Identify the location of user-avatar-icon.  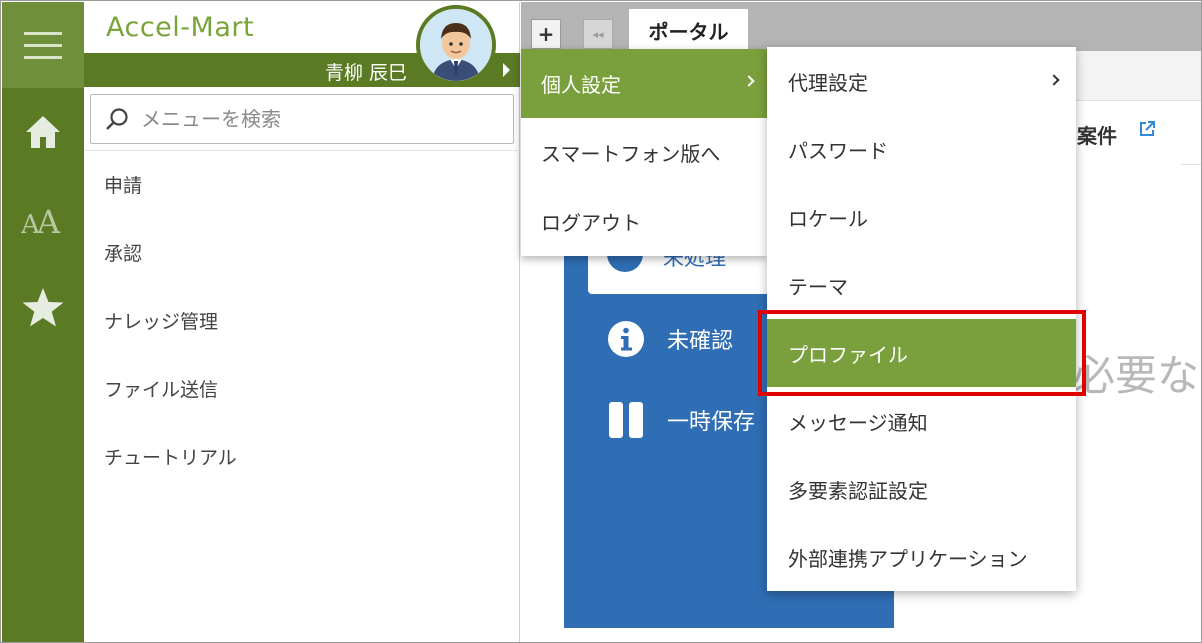
(456, 45).